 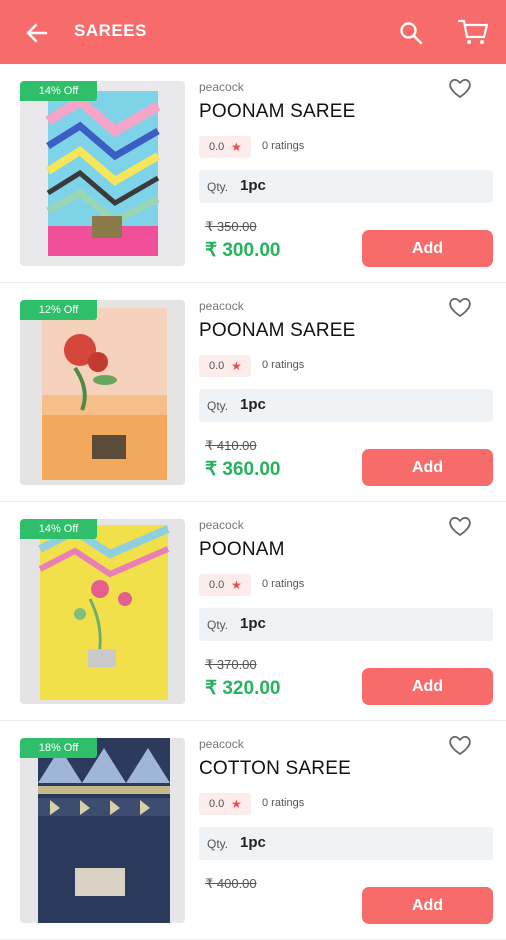 I want to click on original-price: ₹ 370.00, so click(x=231, y=664).